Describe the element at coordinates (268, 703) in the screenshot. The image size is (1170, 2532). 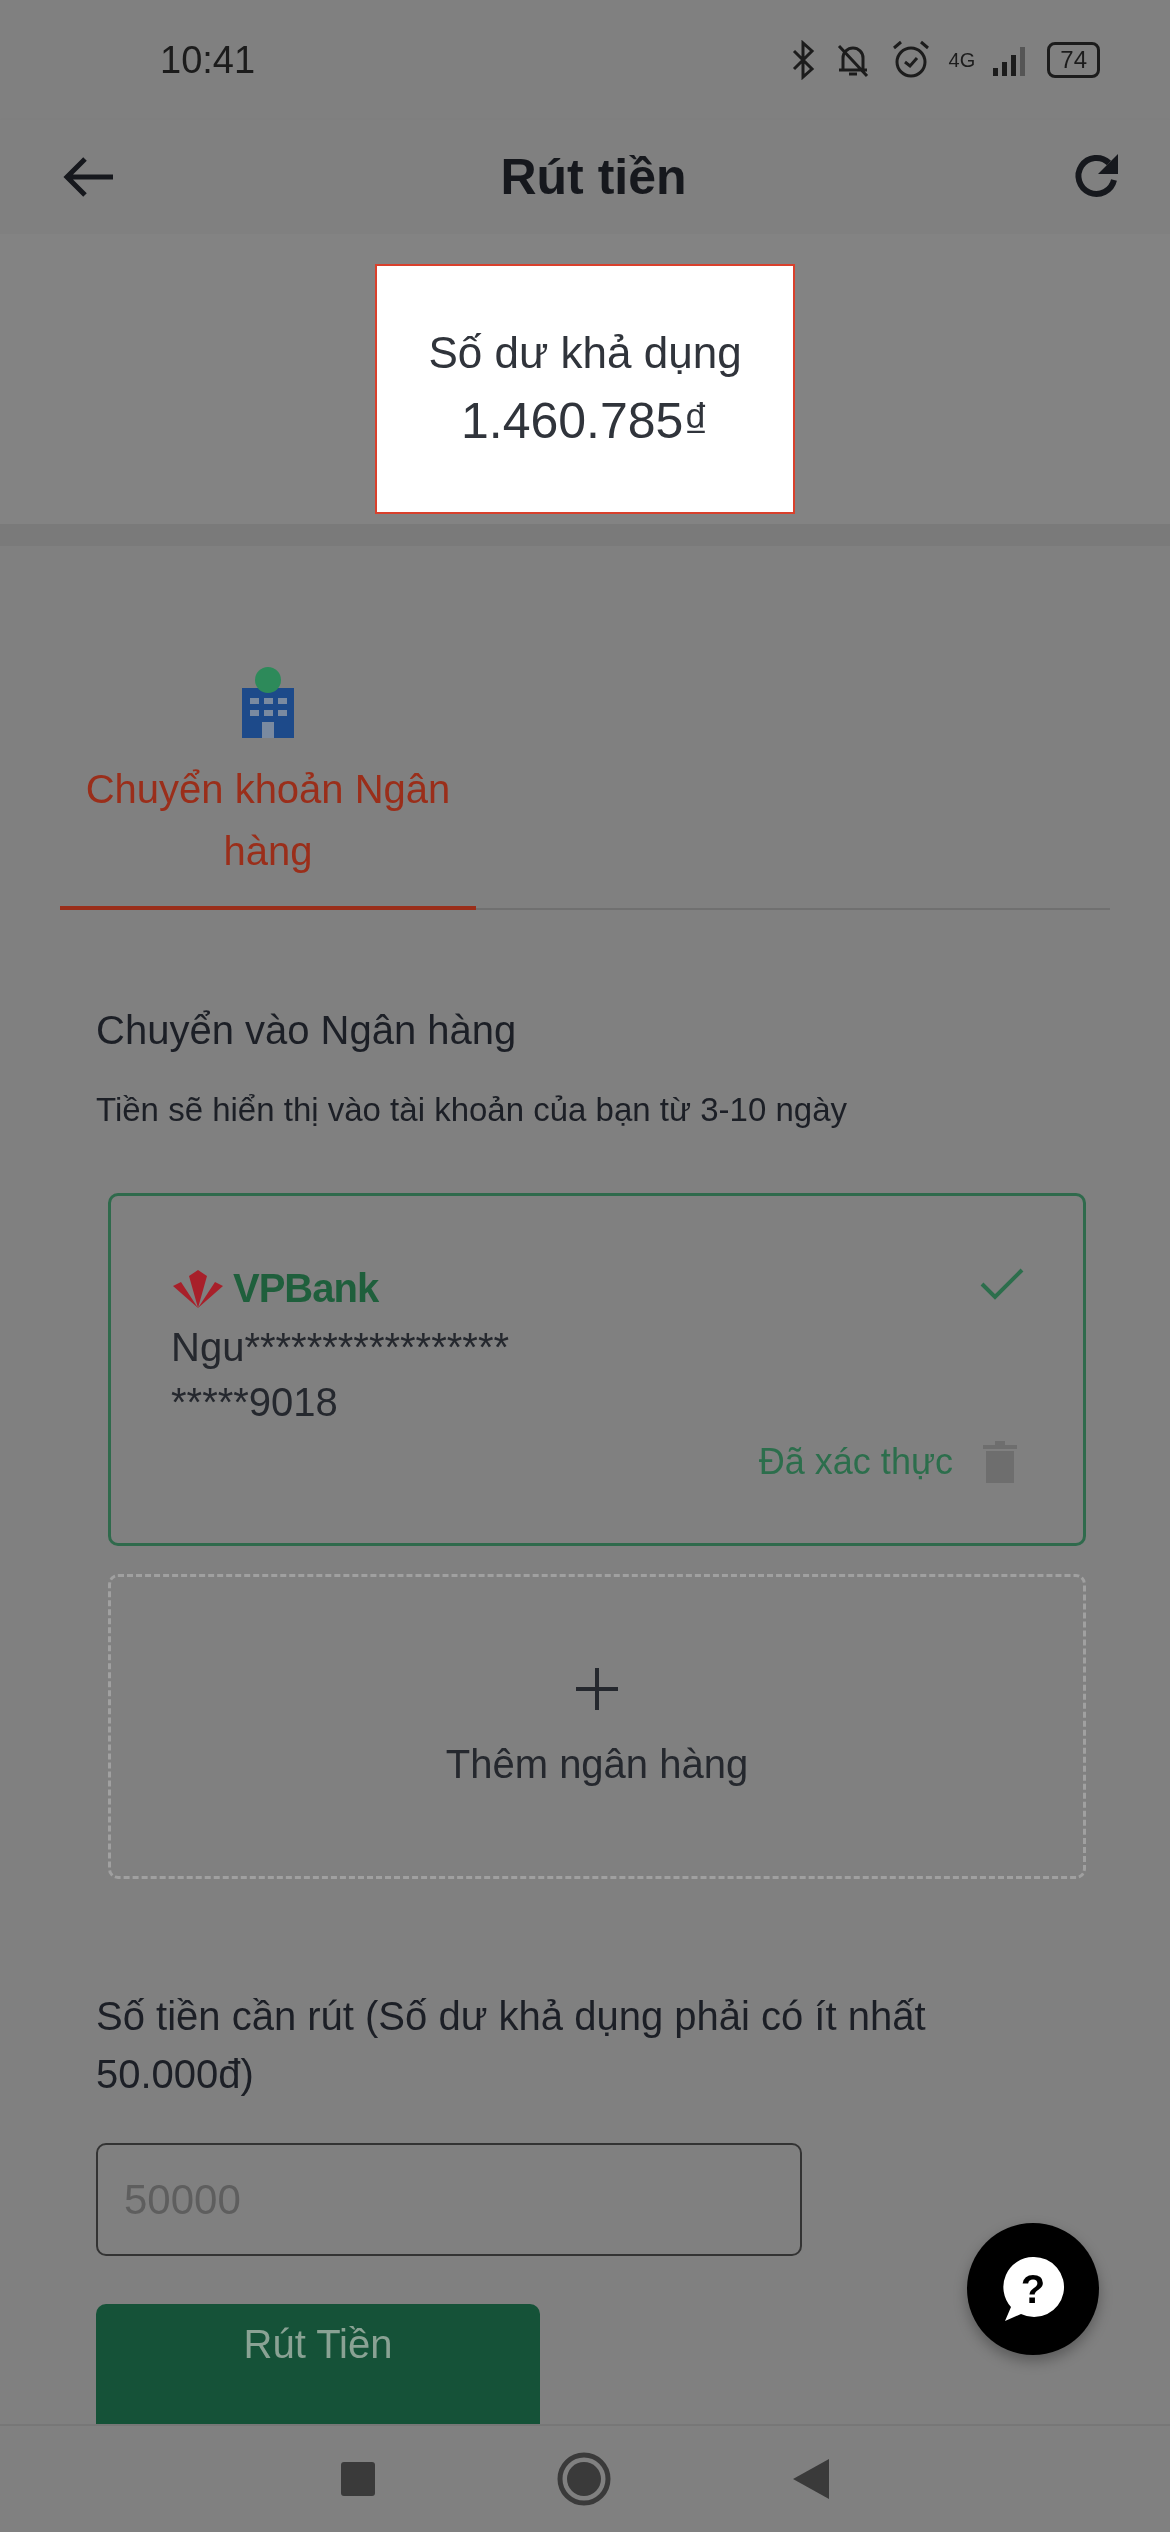
I see `bank-building-icon` at that location.